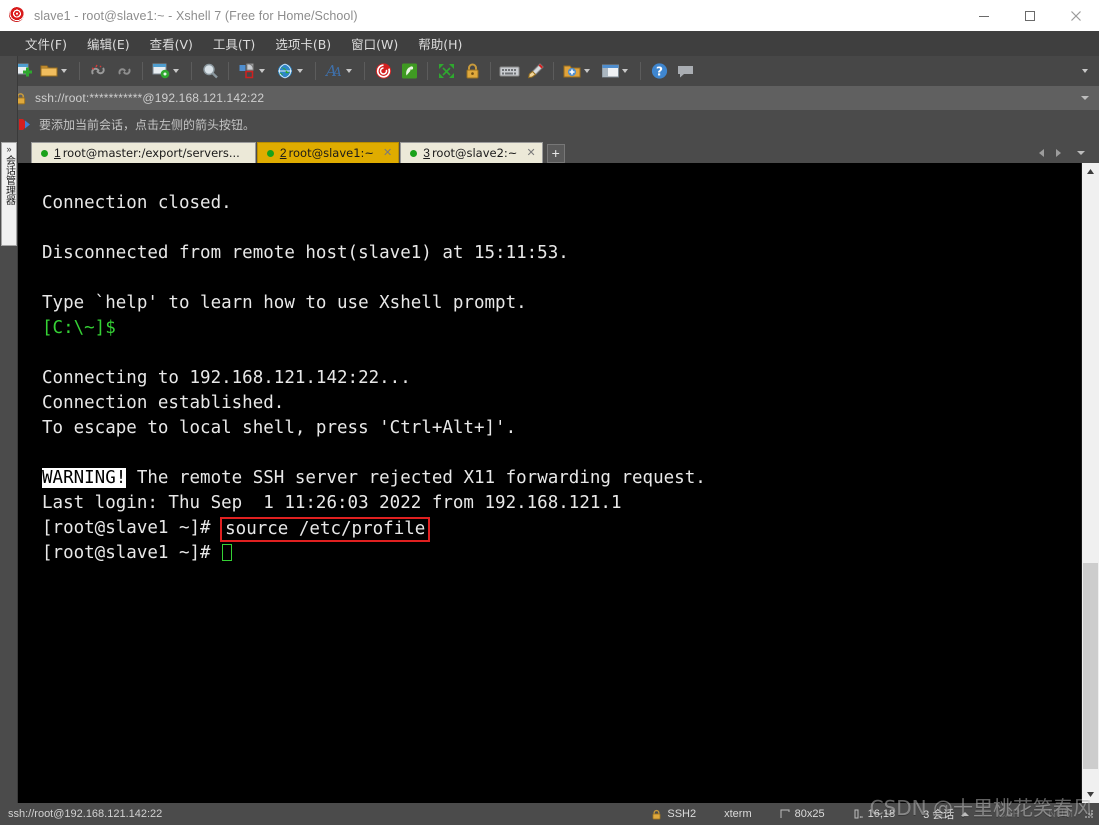  I want to click on menu-edit: 编辑(E), so click(108, 43).